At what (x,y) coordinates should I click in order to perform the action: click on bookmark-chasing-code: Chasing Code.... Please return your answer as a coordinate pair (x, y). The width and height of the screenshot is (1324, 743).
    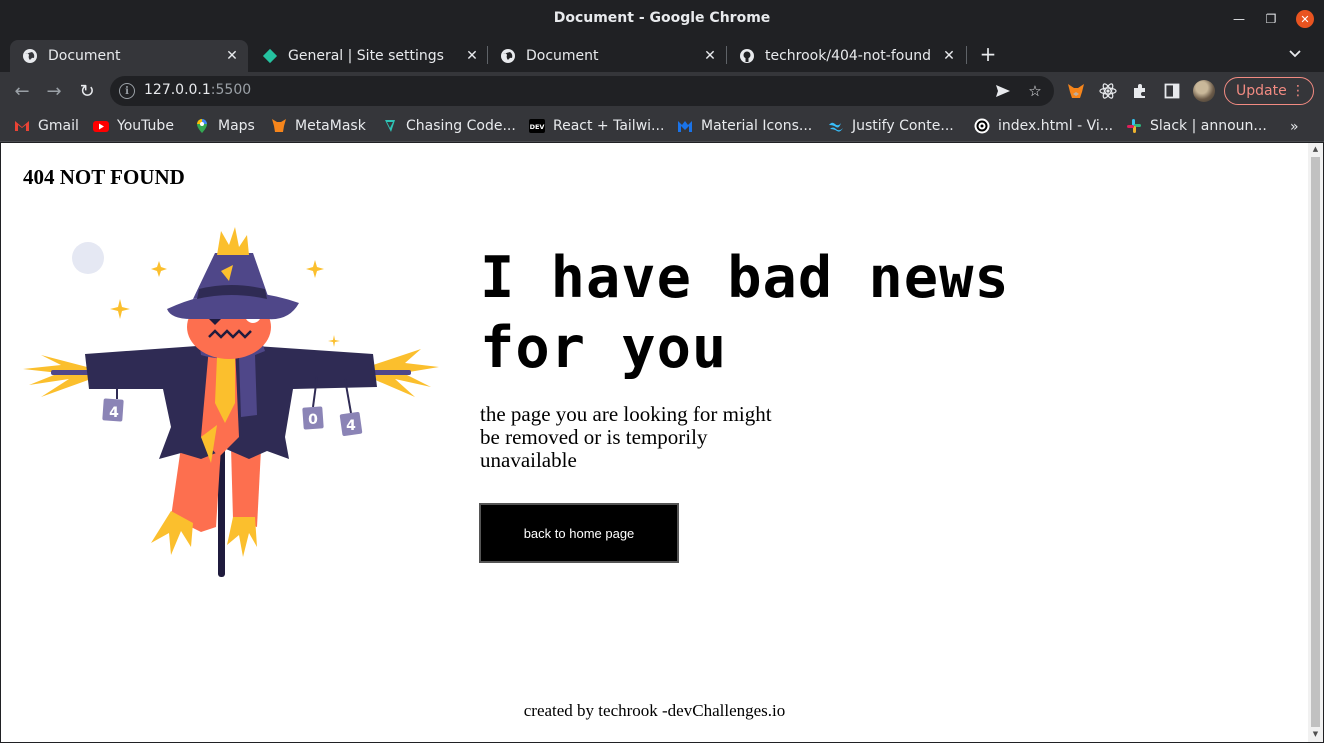
    Looking at the image, I should click on (449, 126).